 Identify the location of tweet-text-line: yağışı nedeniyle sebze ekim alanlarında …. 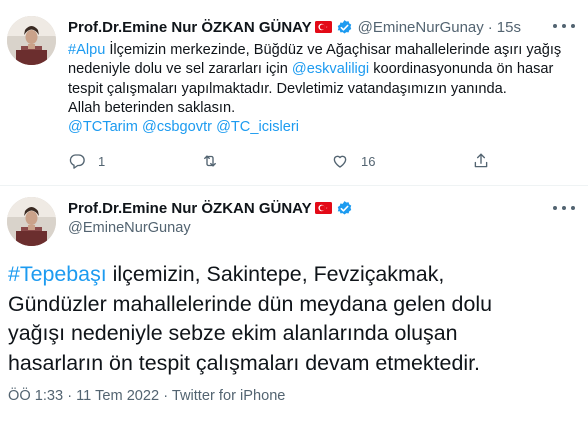
(233, 333).